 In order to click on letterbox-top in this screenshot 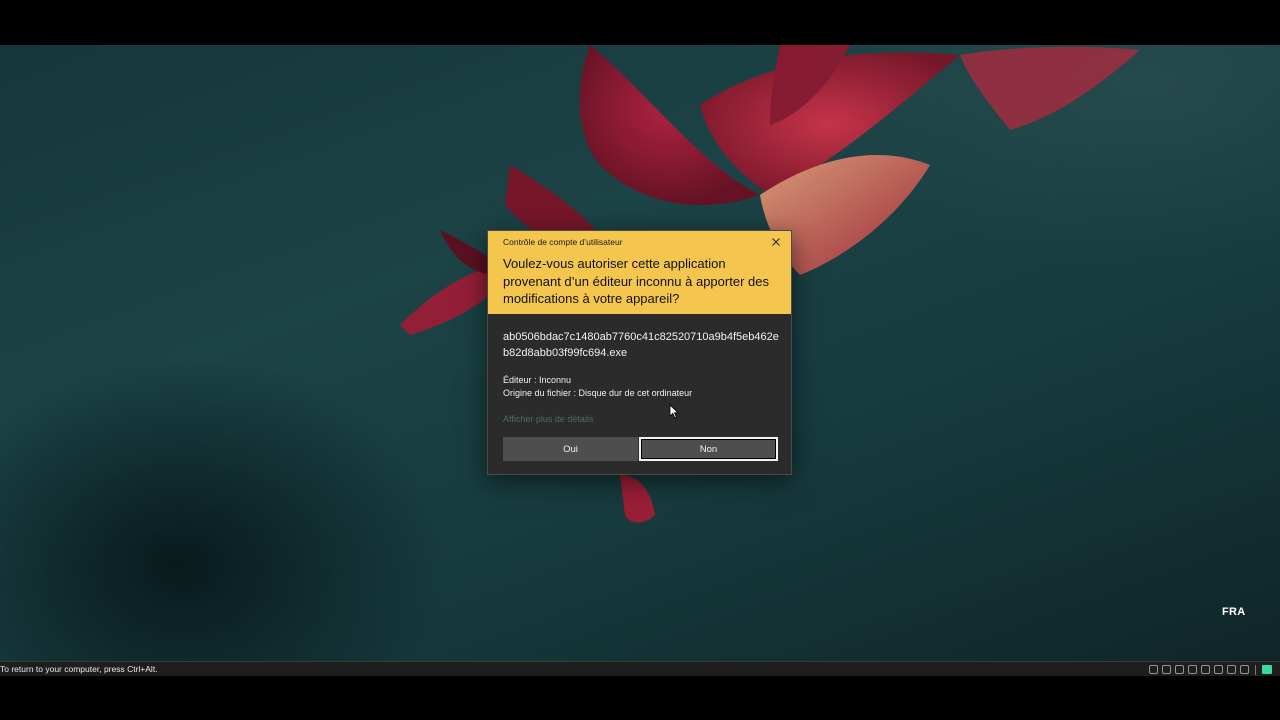, I will do `click(640, 22)`.